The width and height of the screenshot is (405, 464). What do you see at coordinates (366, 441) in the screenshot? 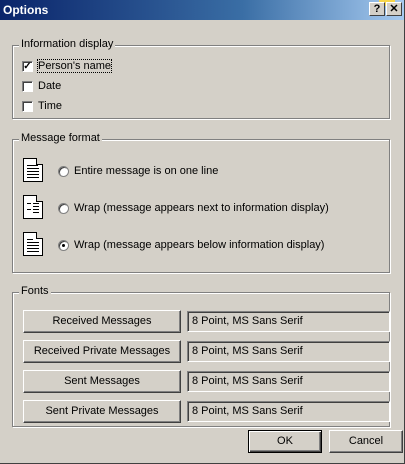
I see `cancel-button: Cancel` at bounding box center [366, 441].